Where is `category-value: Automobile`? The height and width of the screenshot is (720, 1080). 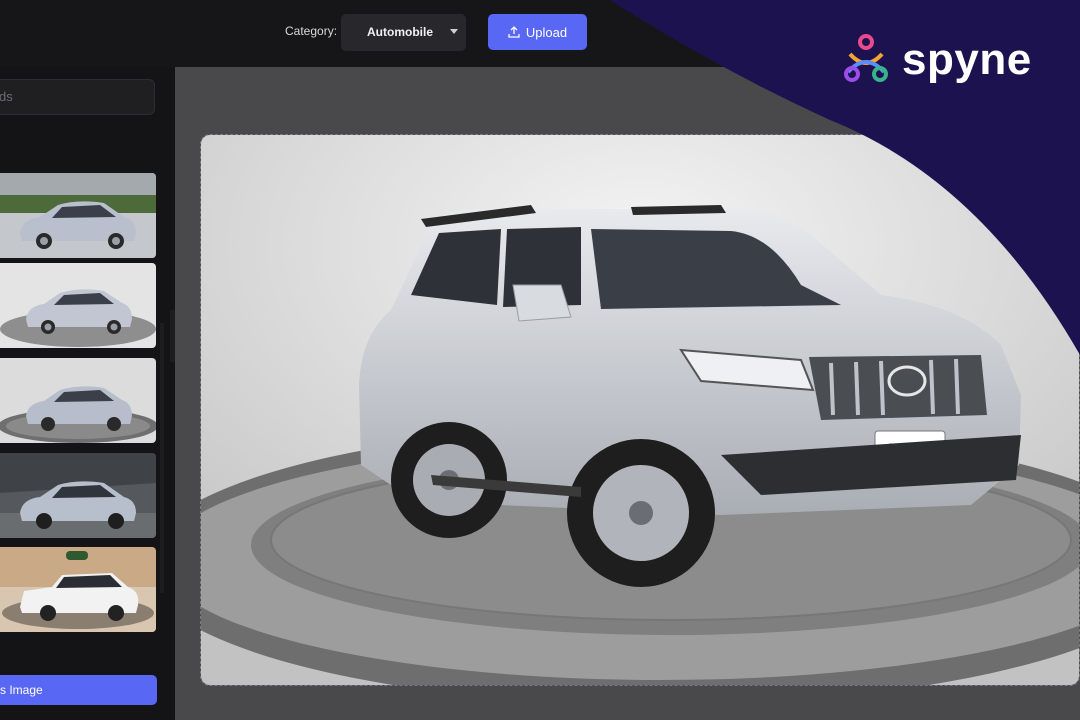
category-value: Automobile is located at coordinates (400, 32).